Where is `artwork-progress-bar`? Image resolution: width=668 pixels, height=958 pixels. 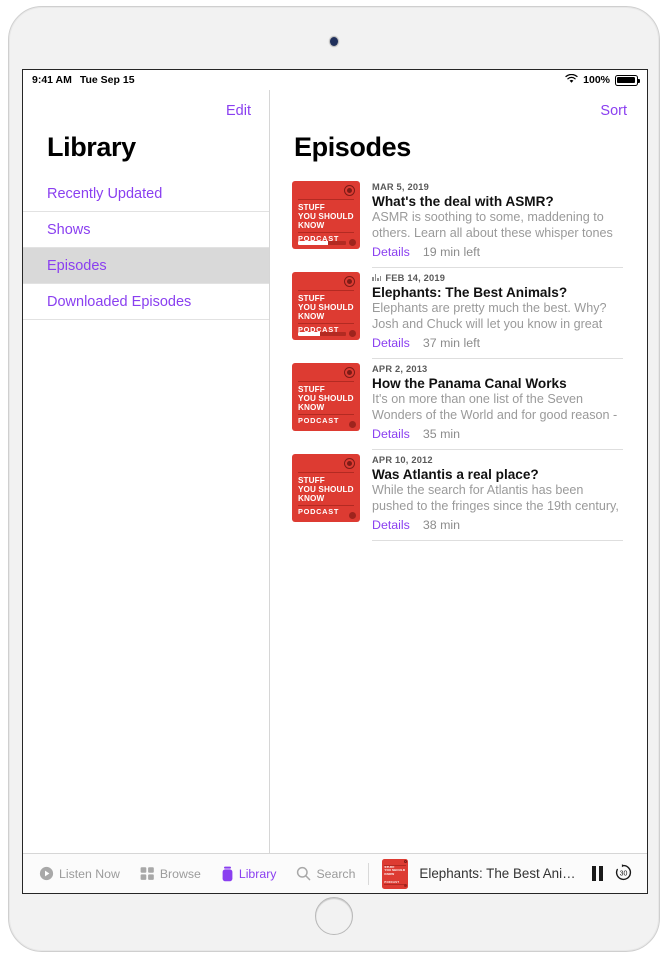 artwork-progress-bar is located at coordinates (322, 243).